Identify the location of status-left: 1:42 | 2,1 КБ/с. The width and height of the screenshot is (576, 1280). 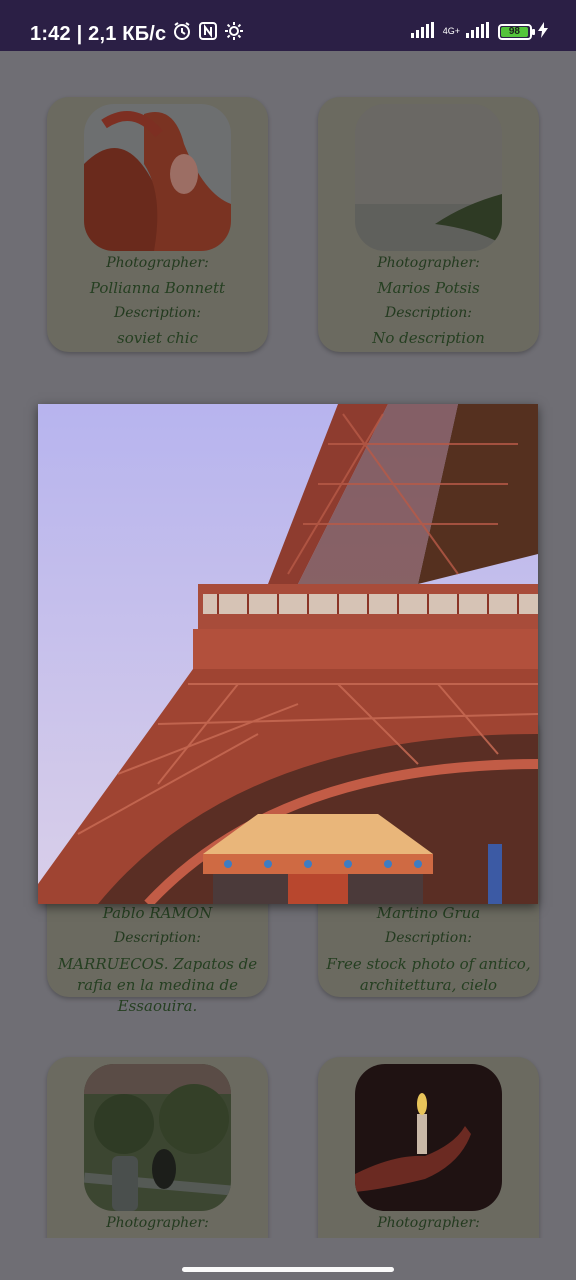
(137, 34).